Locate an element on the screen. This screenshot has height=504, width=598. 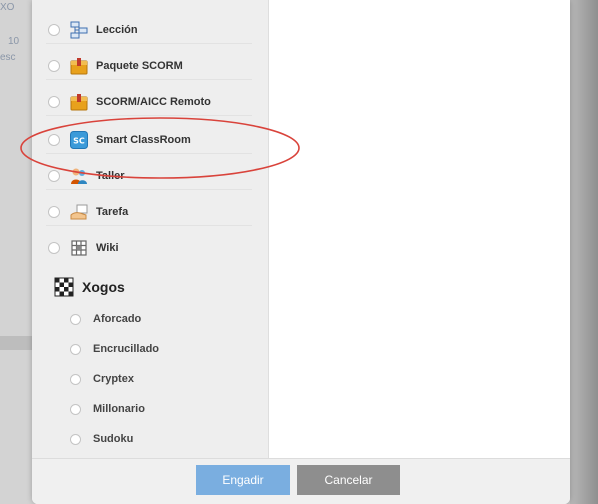
module-label: Wiki is located at coordinates (107, 248).